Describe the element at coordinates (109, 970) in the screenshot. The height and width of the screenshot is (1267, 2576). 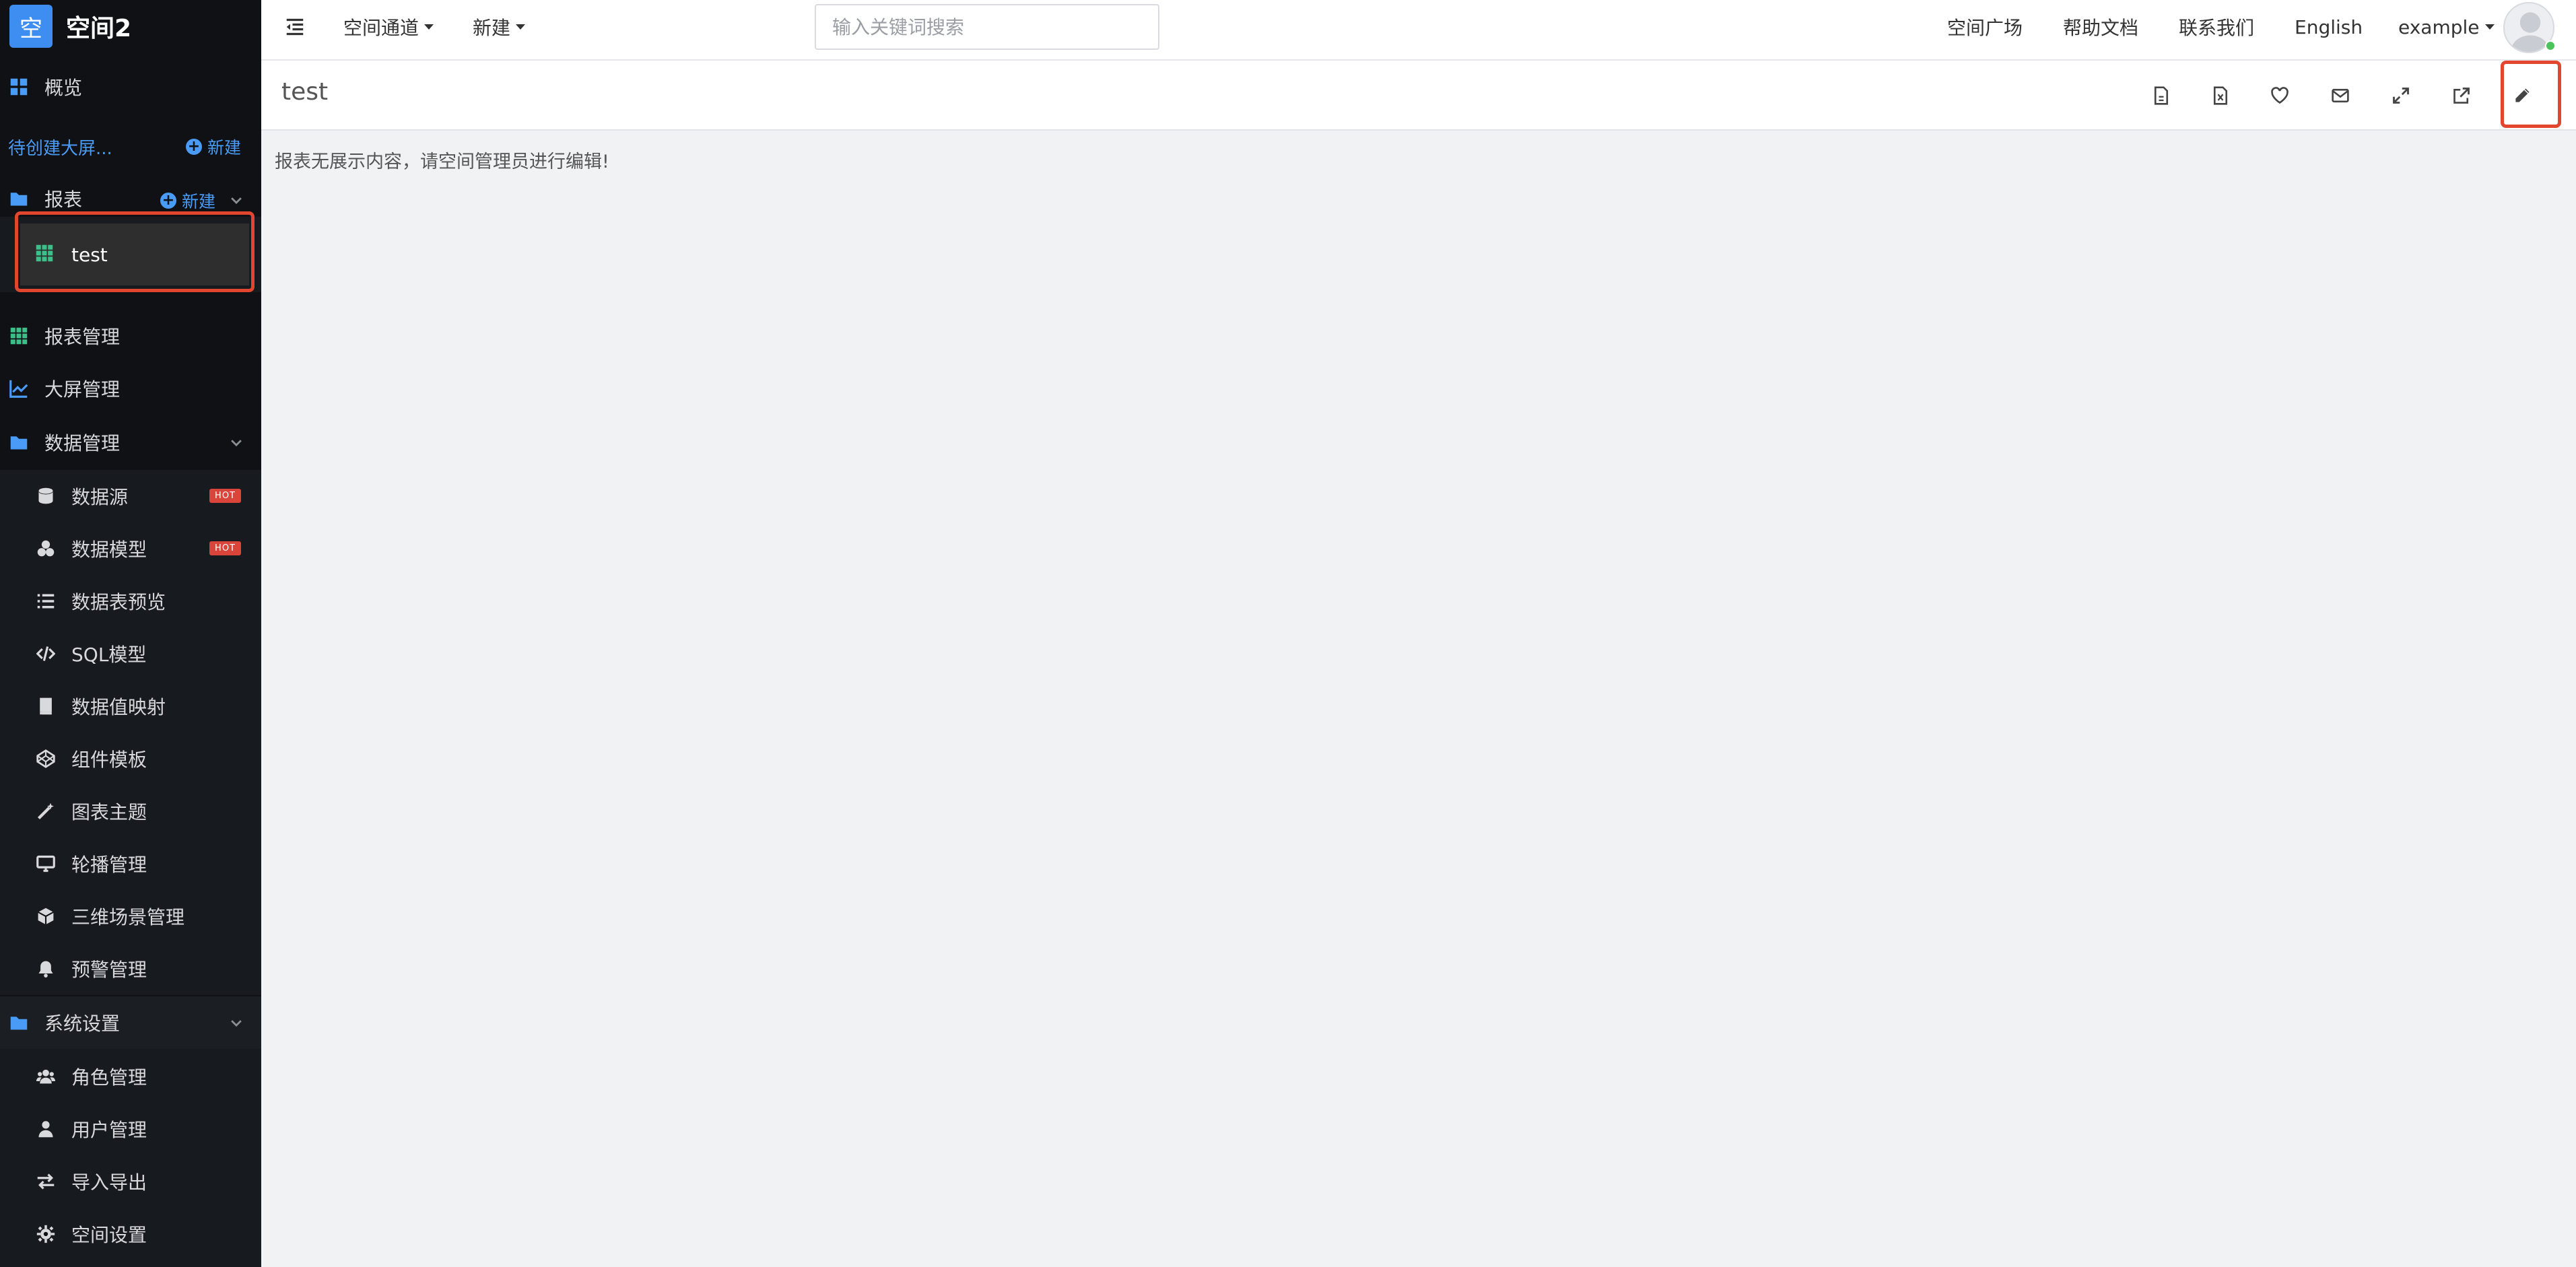
I see `sidebar-item-label: 预警管理` at that location.